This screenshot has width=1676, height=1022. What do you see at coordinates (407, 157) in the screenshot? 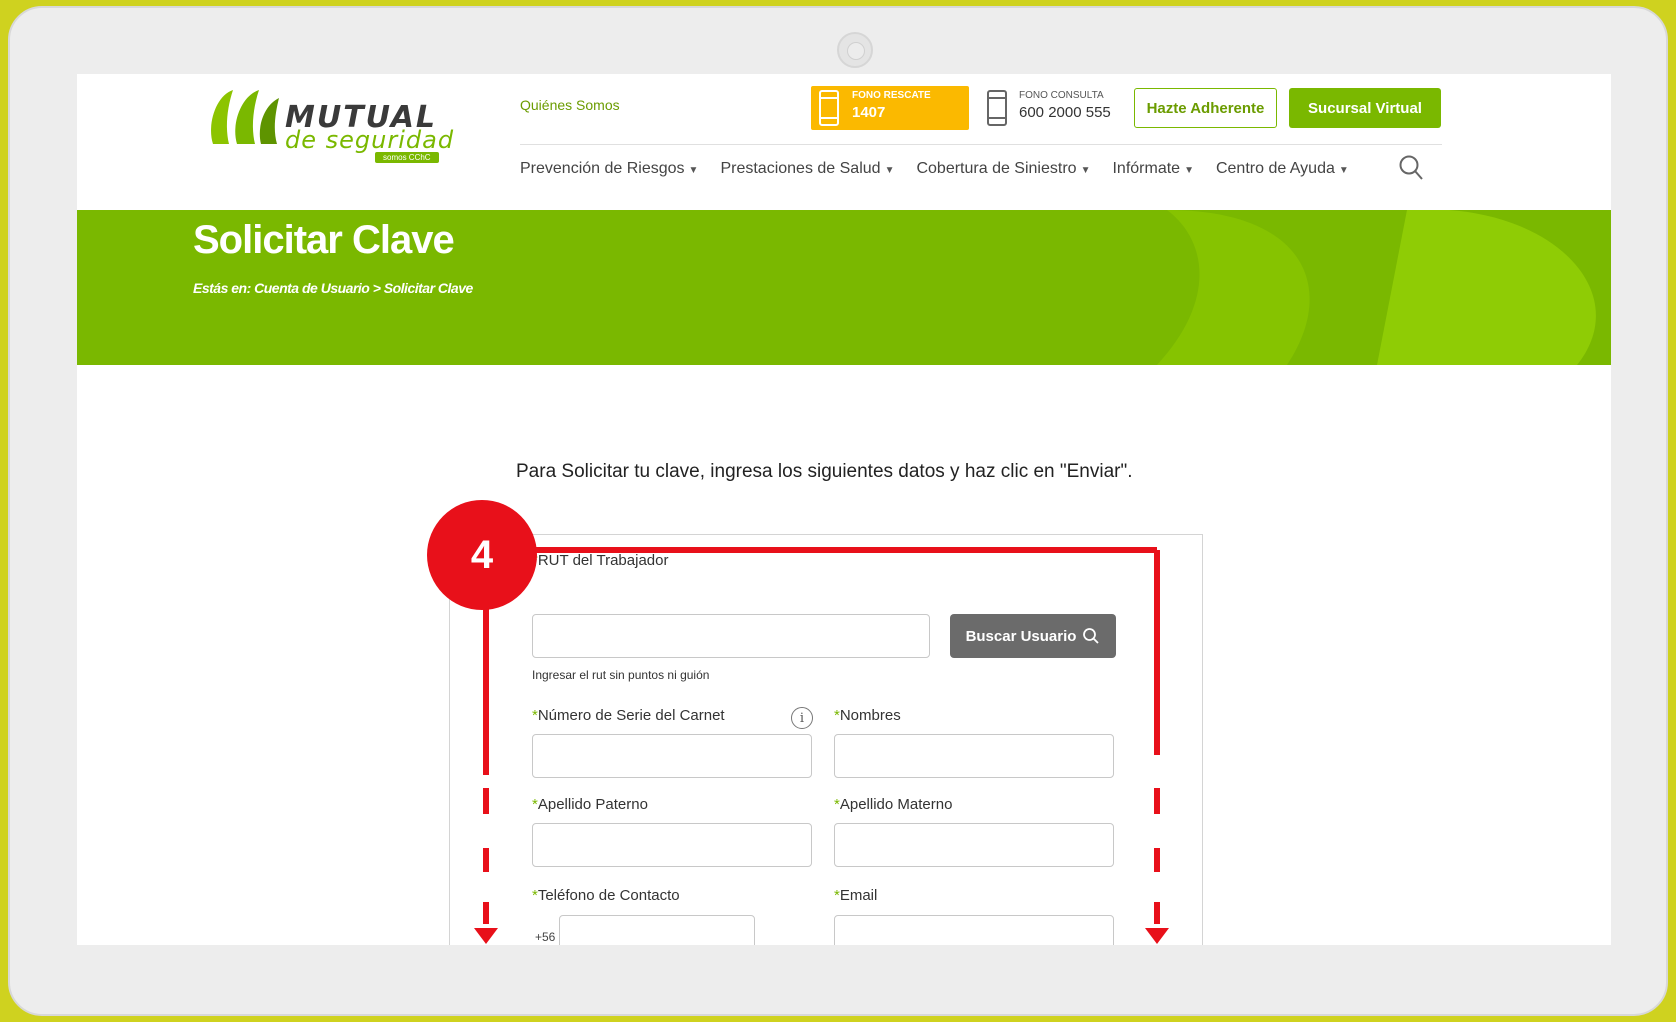
I see `logo-tag: somos CChC` at bounding box center [407, 157].